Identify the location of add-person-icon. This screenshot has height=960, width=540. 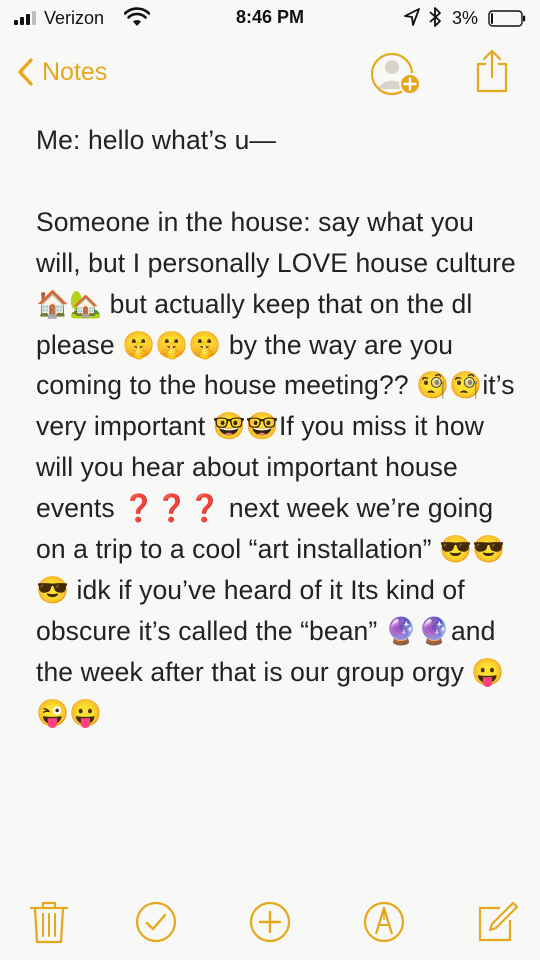
(398, 74).